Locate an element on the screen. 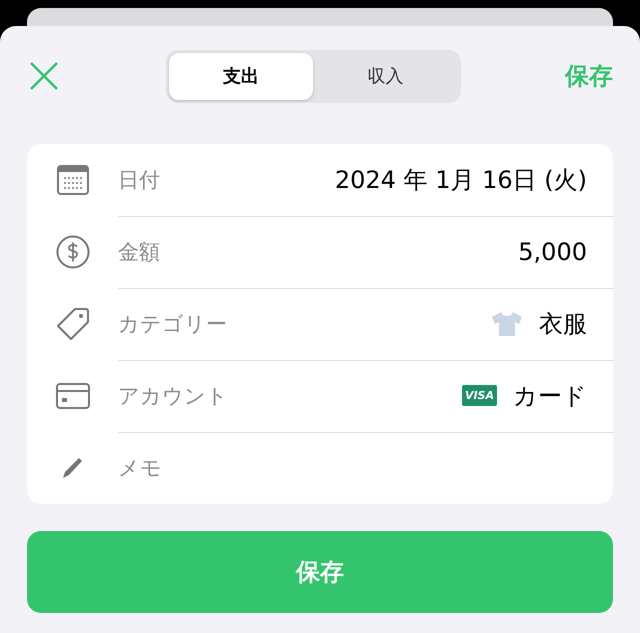 The image size is (640, 633). card-icon is located at coordinates (73, 396).